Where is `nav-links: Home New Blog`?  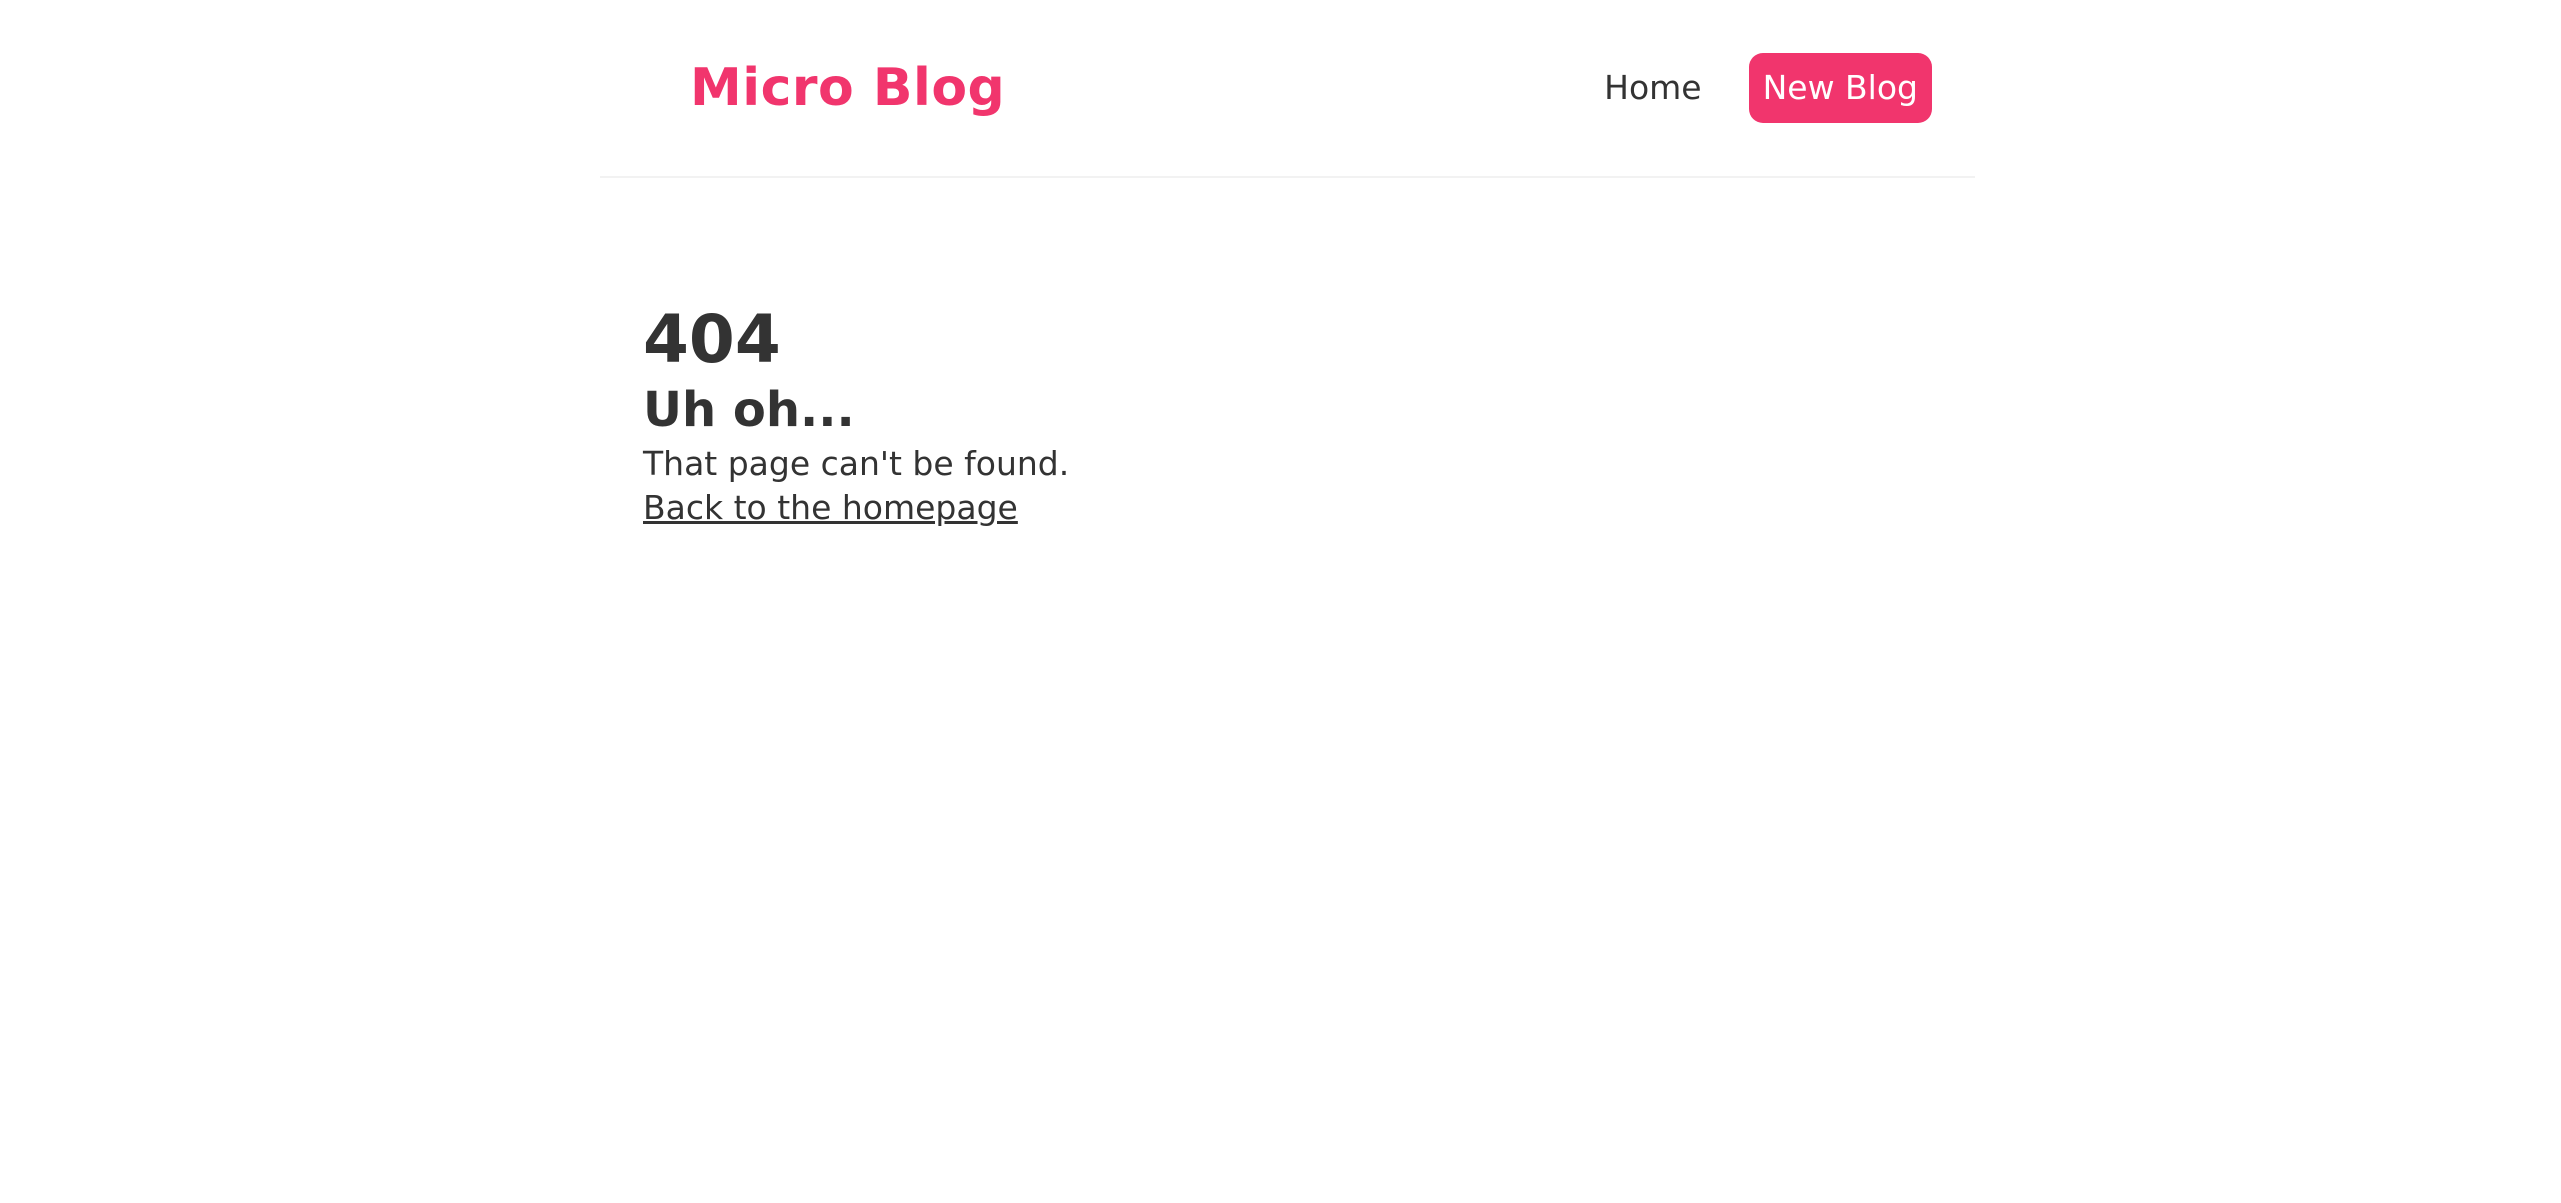
nav-links: Home New Blog is located at coordinates (1768, 88).